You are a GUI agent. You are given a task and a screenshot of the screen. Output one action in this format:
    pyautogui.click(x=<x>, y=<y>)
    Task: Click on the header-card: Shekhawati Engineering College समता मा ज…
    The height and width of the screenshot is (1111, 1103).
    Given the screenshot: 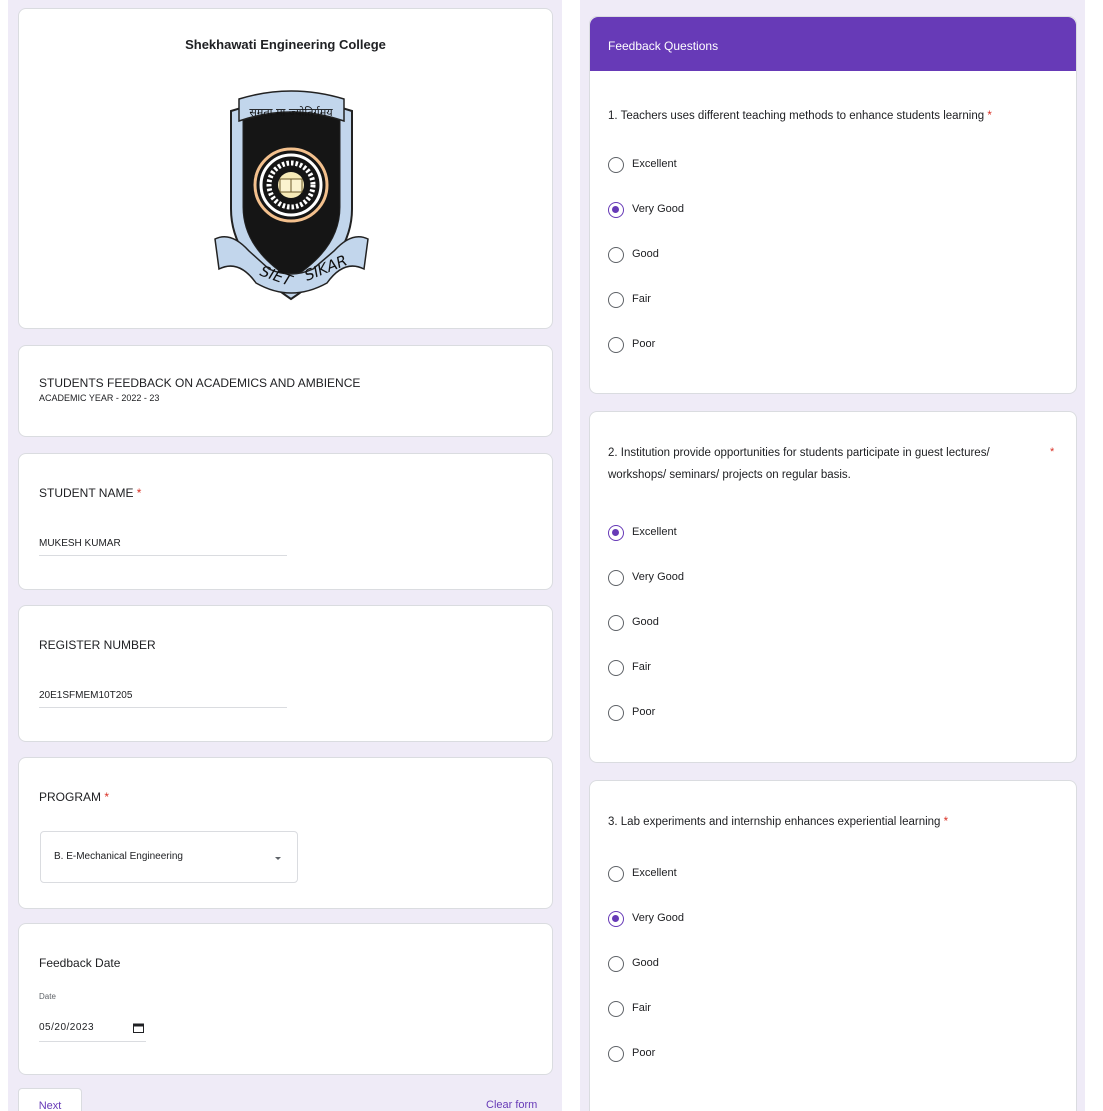 What is the action you would take?
    pyautogui.click(x=285, y=168)
    